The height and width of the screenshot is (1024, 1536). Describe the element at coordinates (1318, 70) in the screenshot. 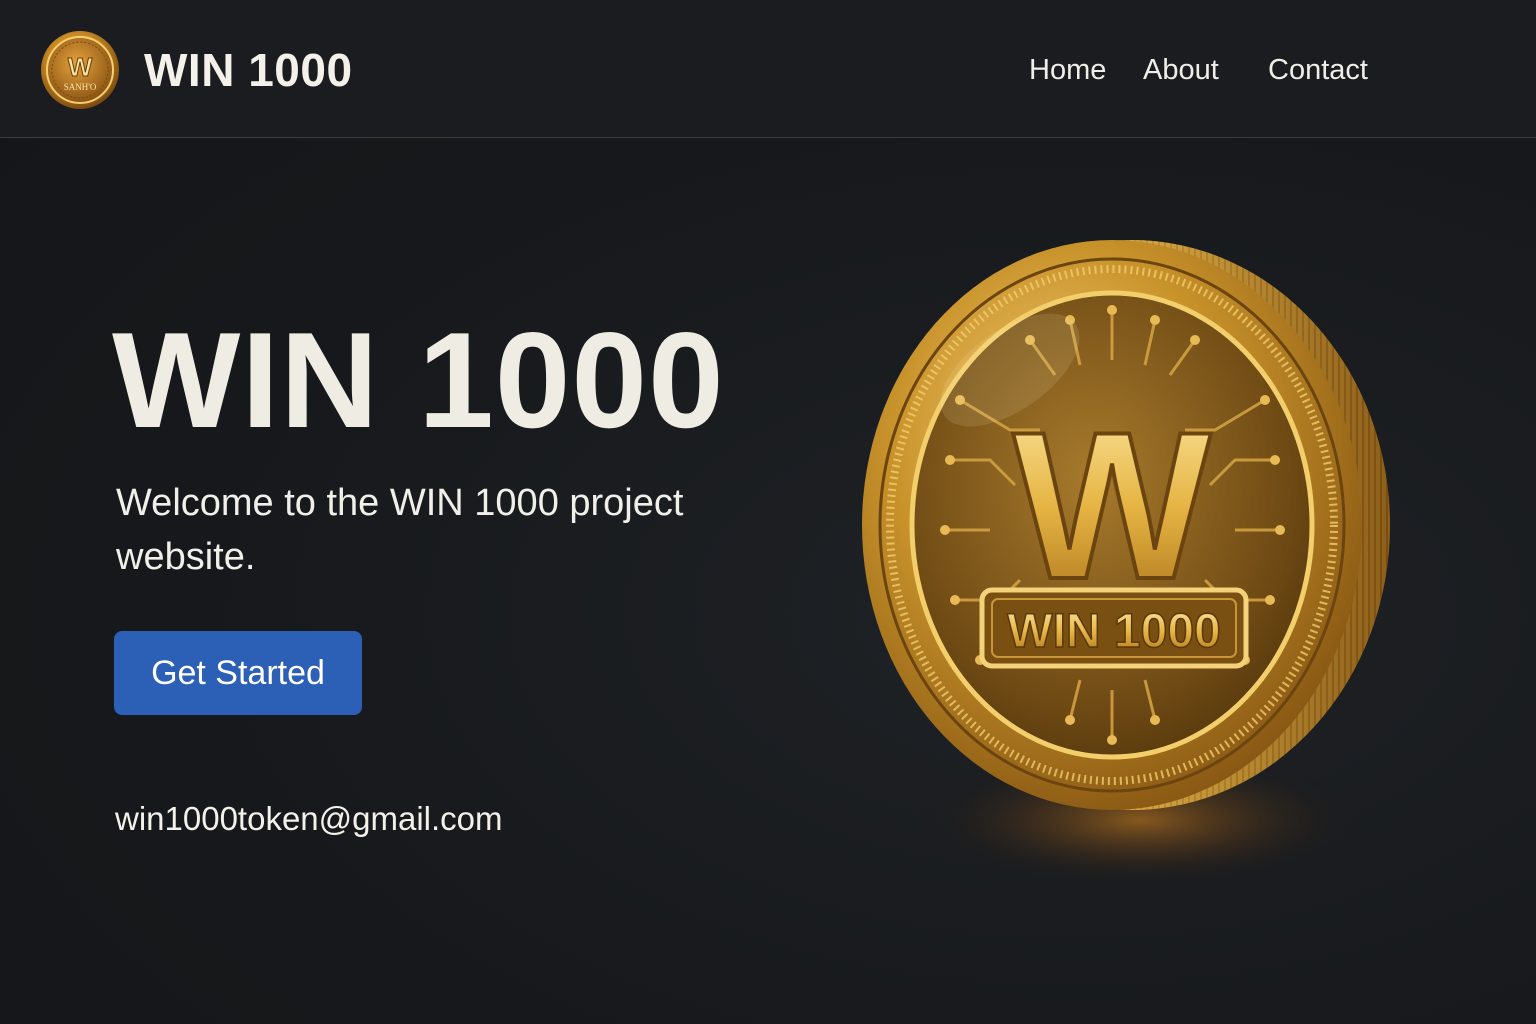

I see `nav-contact: Contact` at that location.